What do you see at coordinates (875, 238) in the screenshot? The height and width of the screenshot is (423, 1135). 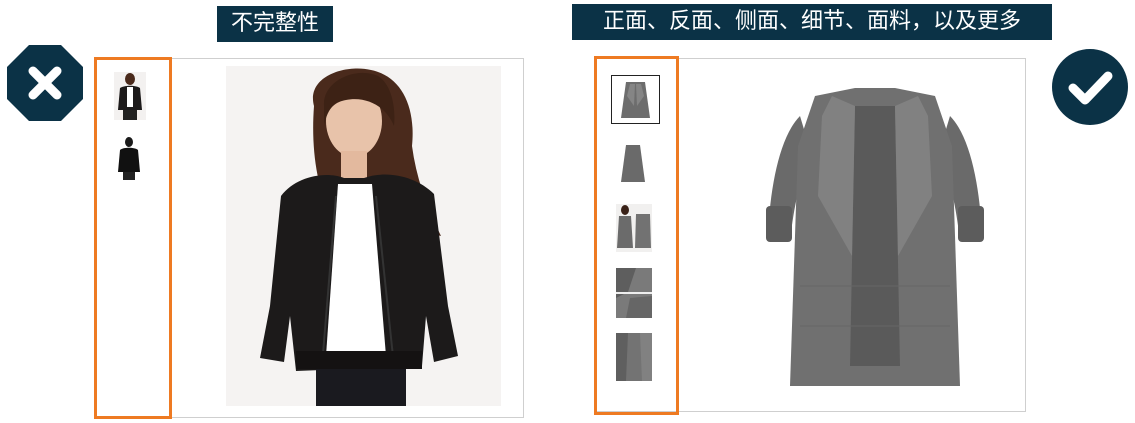 I see `main-image-grey-coat` at bounding box center [875, 238].